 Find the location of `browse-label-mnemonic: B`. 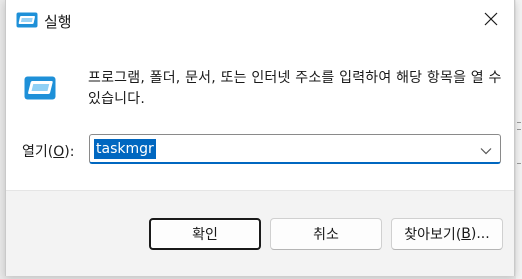

browse-label-mnemonic: B is located at coordinates (466, 234).